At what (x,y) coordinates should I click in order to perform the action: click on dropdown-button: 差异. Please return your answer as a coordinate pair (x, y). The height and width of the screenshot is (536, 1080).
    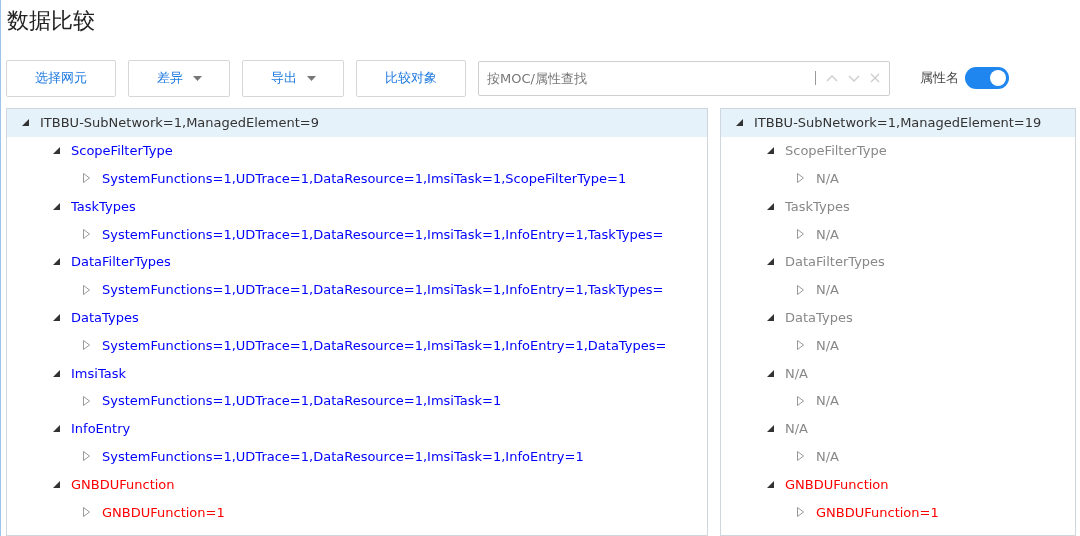
    Looking at the image, I should click on (179, 78).